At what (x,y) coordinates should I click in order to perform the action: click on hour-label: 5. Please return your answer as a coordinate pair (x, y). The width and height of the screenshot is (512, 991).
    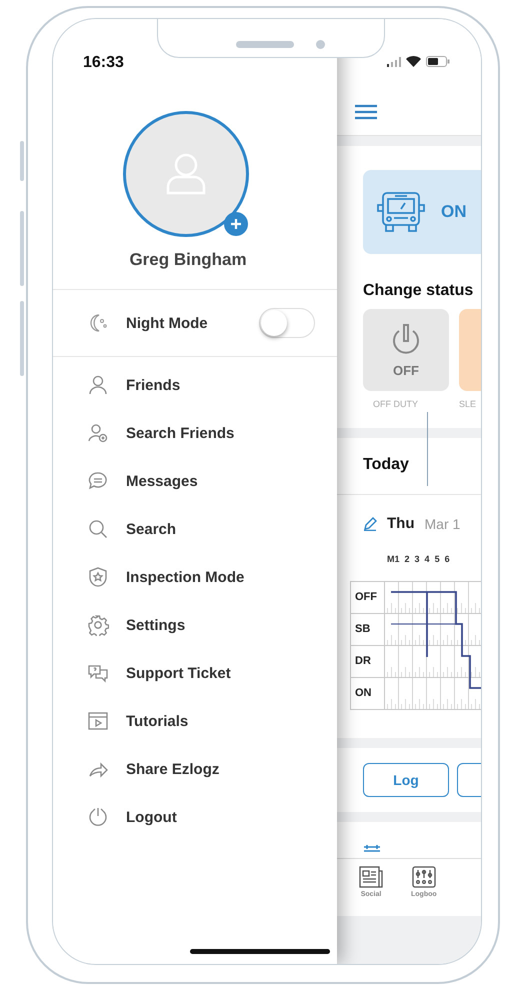
    Looking at the image, I should click on (437, 559).